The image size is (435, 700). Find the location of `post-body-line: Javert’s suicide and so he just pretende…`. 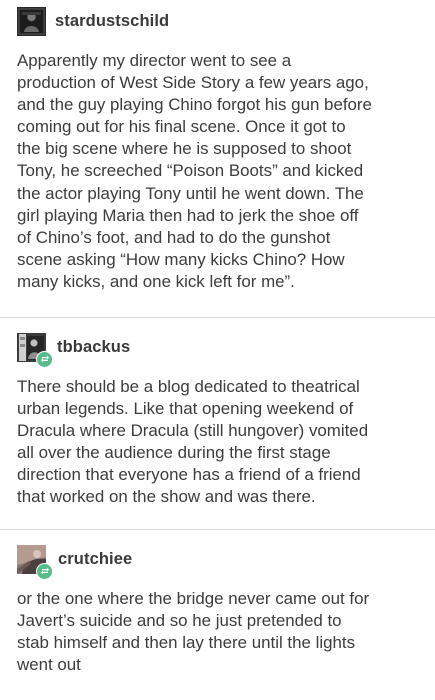

post-body-line: Javert’s suicide and so he just pretende… is located at coordinates (179, 621).